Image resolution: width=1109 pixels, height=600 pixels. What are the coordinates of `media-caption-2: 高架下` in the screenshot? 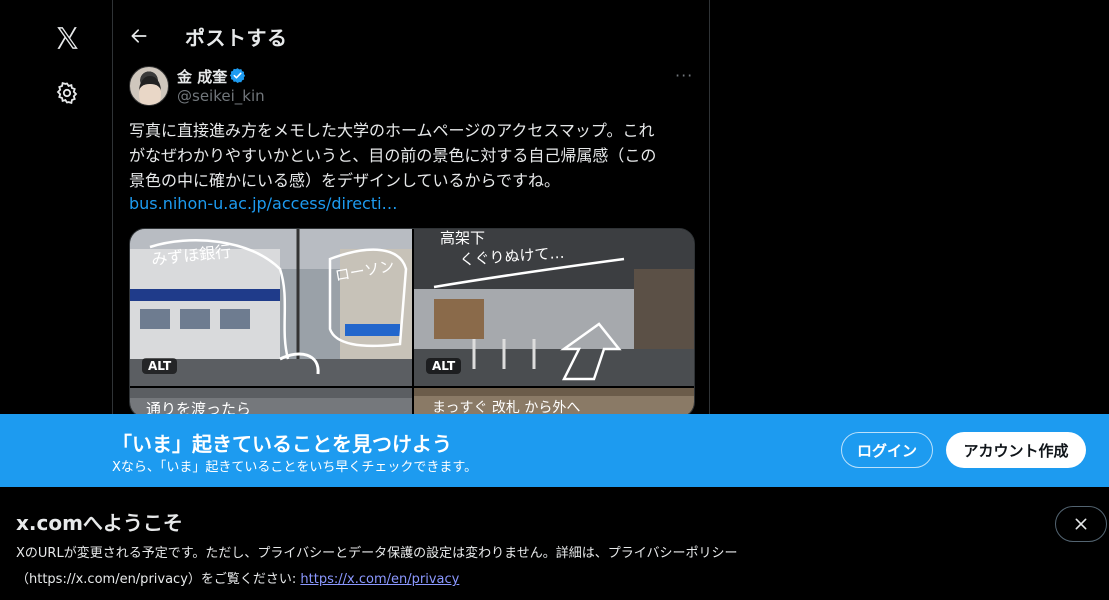 It's located at (462, 238).